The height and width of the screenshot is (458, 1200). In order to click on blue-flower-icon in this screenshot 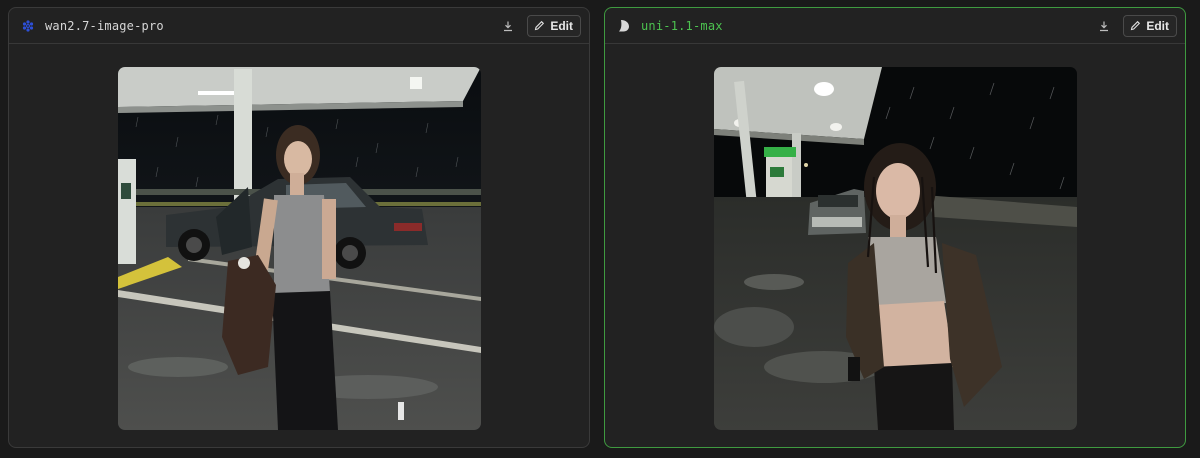, I will do `click(28, 26)`.